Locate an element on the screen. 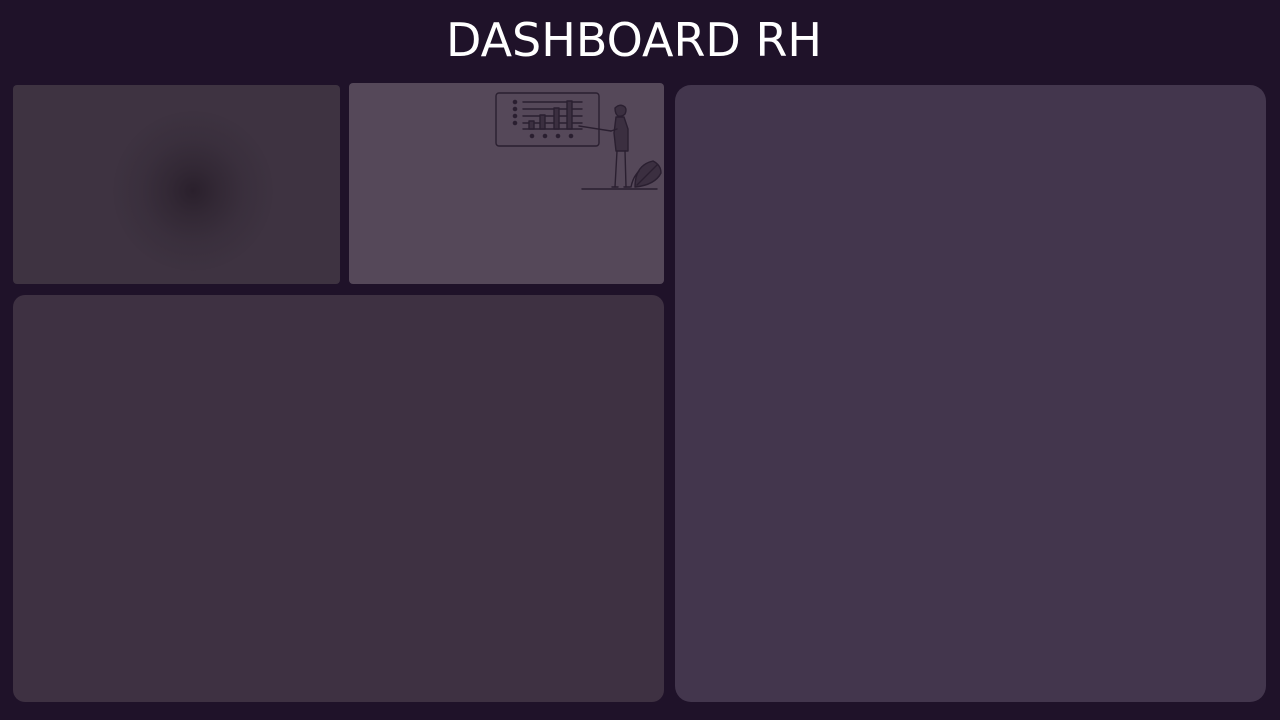  chart-board-icon is located at coordinates (547, 119).